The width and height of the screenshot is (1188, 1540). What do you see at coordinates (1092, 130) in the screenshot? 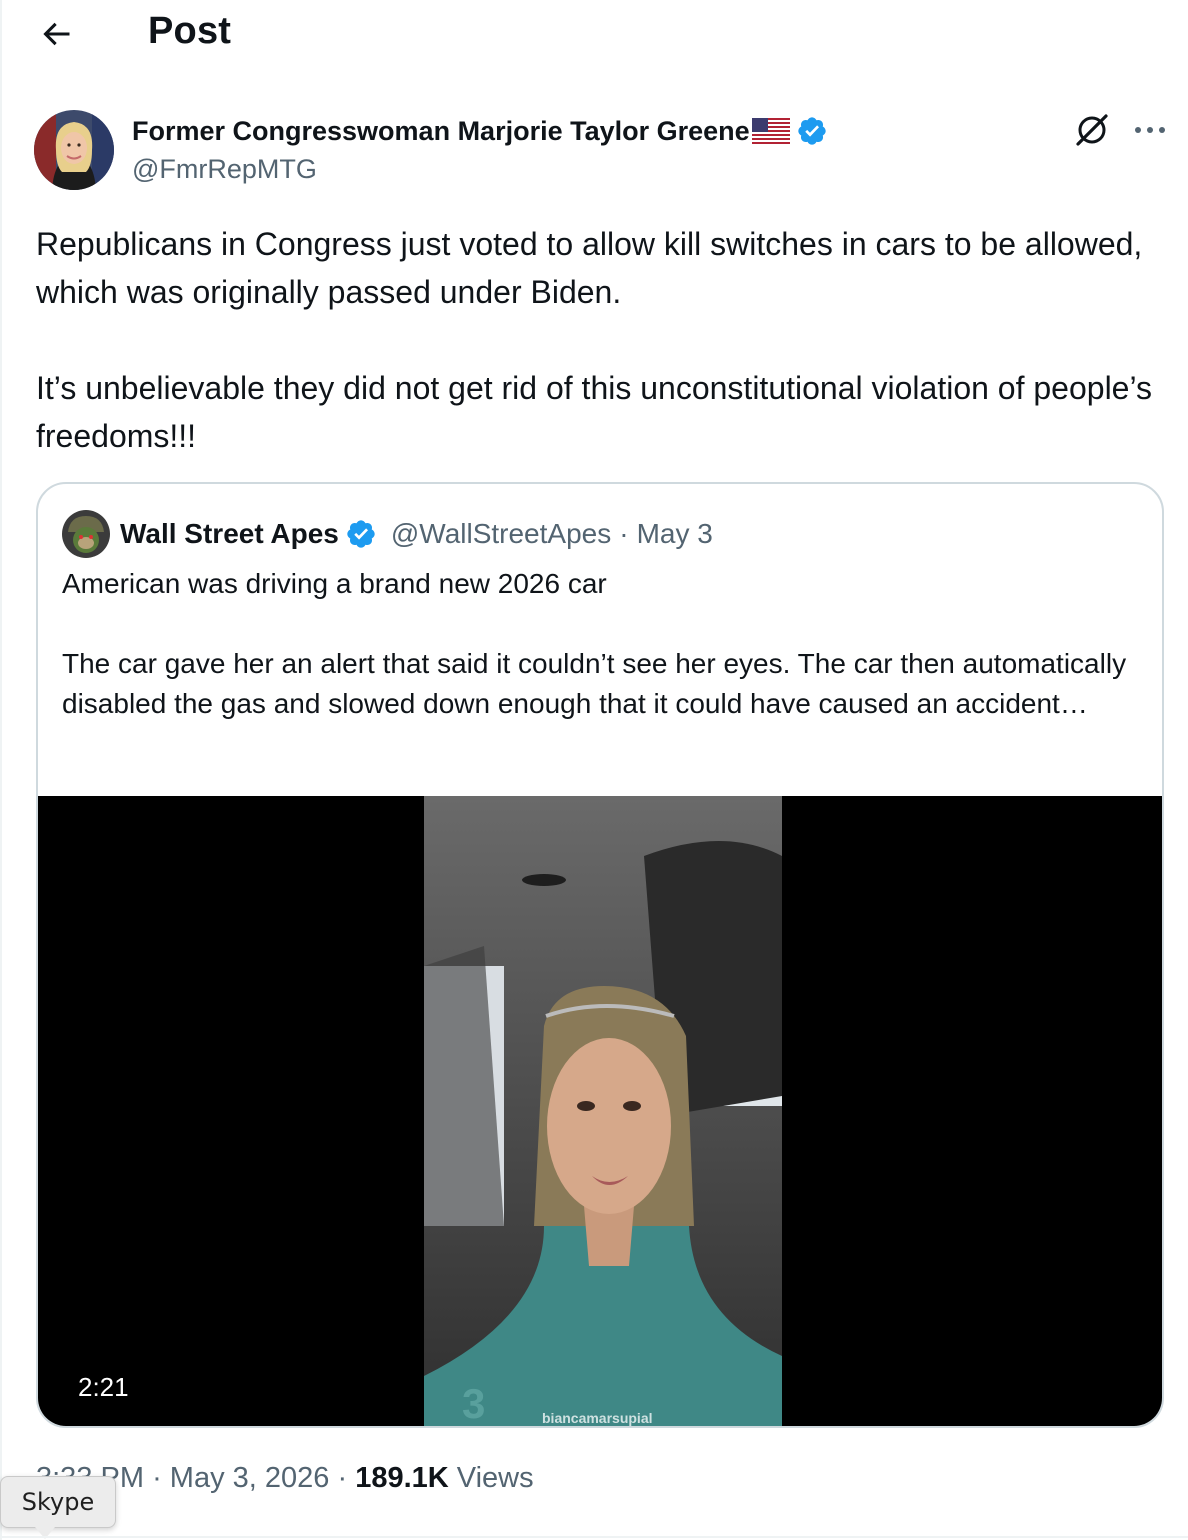
I see `grok-icon` at bounding box center [1092, 130].